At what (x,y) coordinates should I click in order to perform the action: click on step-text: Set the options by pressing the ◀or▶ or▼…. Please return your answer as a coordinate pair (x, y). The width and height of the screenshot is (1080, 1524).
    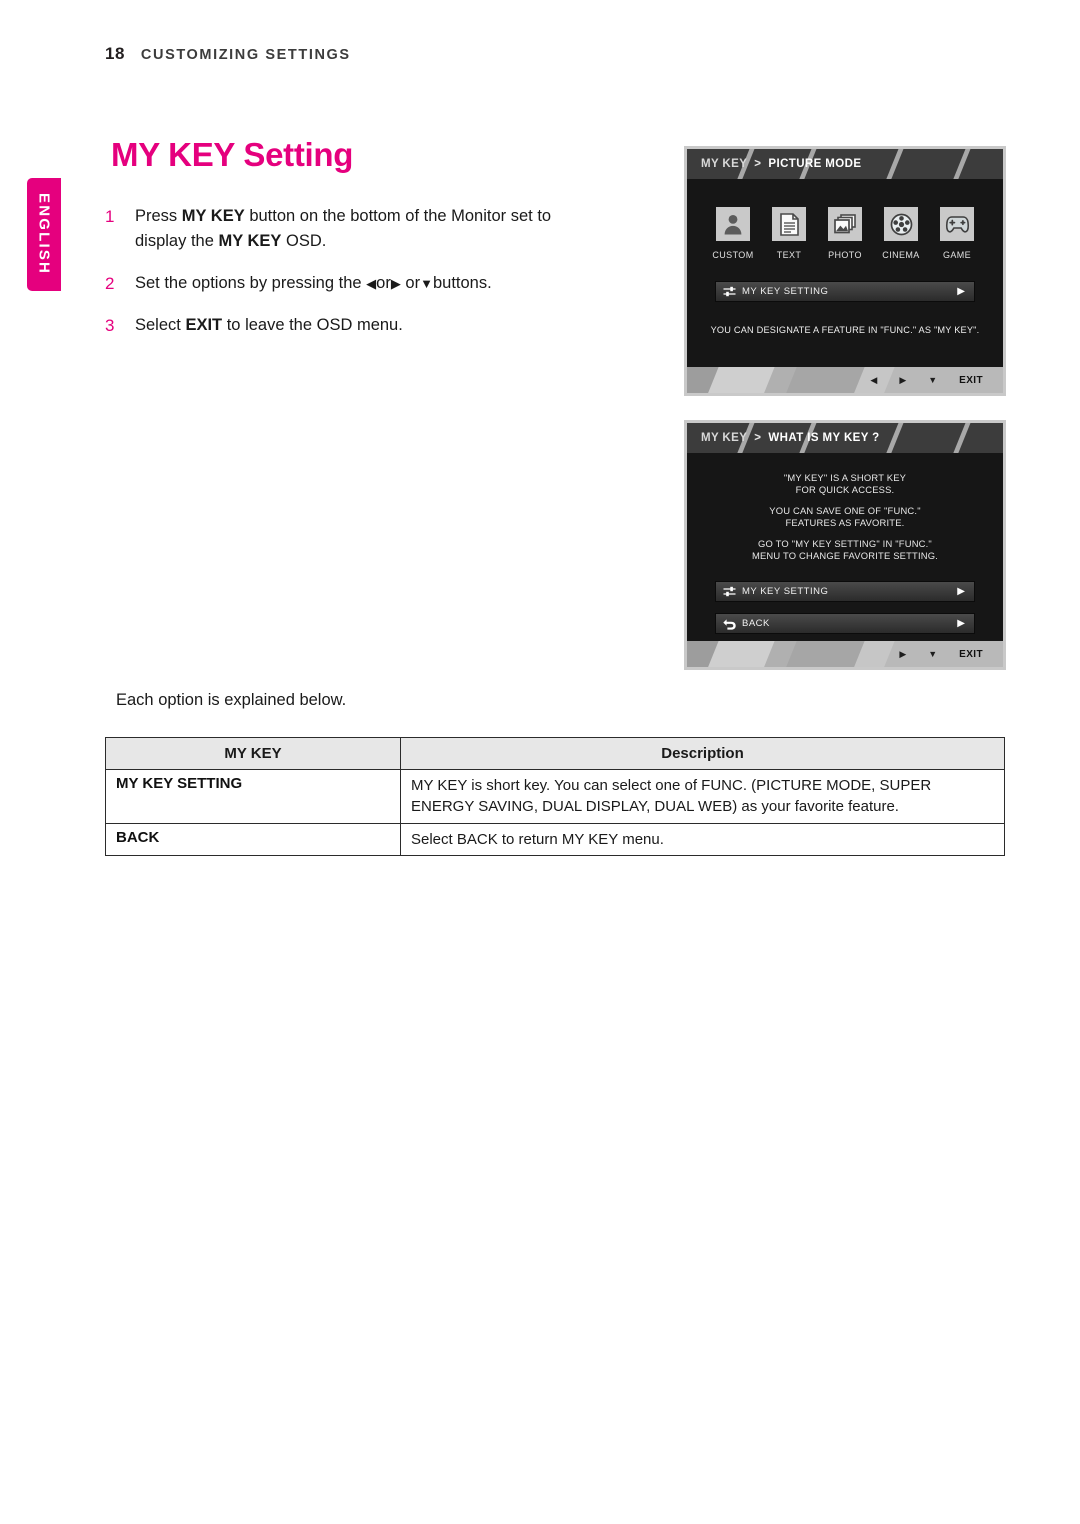
    Looking at the image, I should click on (313, 282).